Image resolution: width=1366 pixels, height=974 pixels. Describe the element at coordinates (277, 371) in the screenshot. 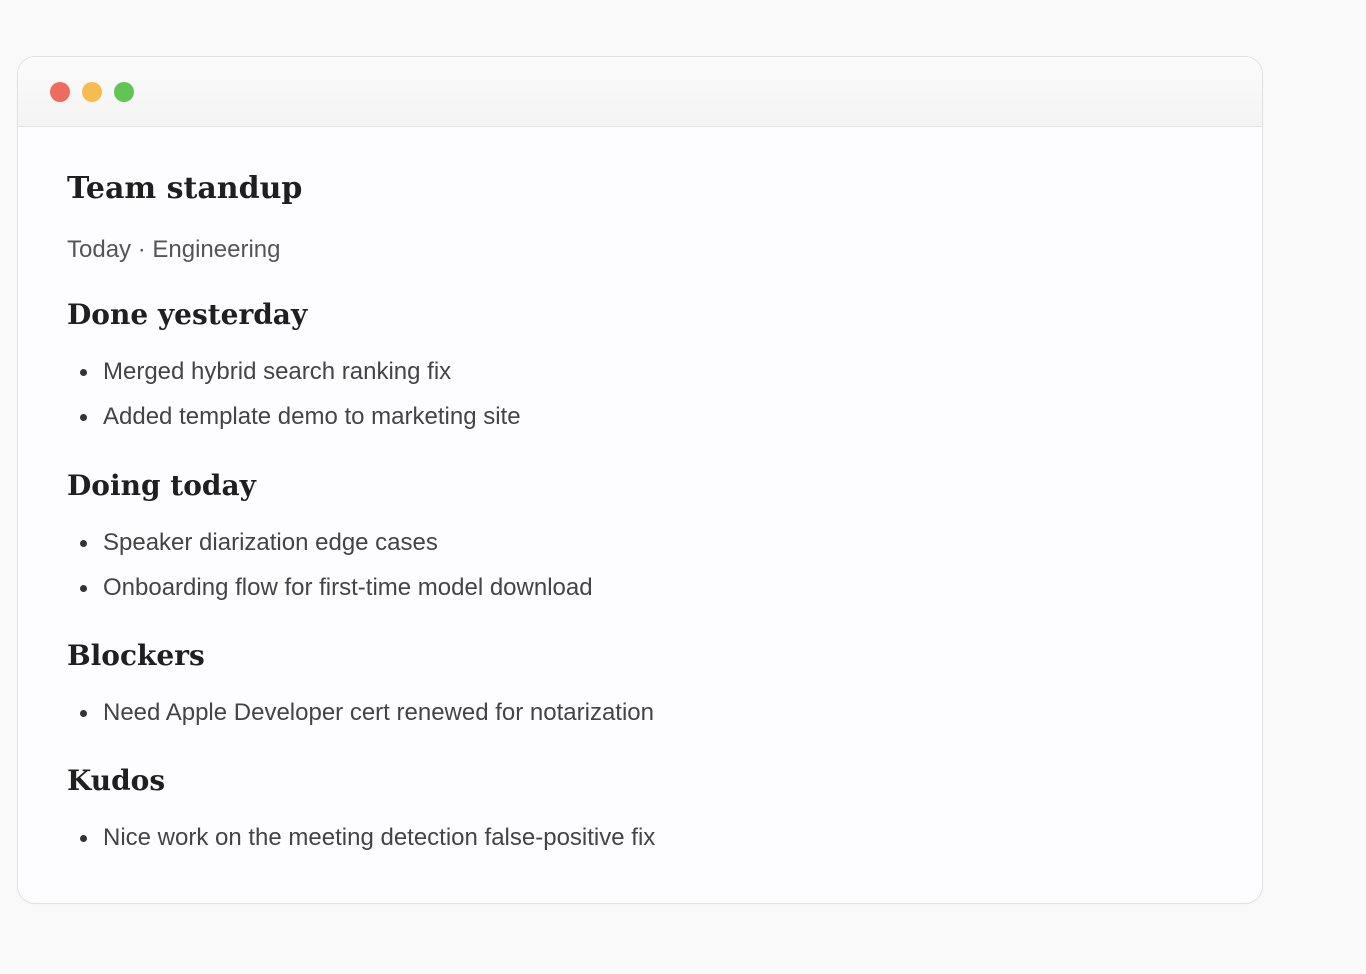

I see `list-item-text: Merged hybrid search ranking fix` at that location.